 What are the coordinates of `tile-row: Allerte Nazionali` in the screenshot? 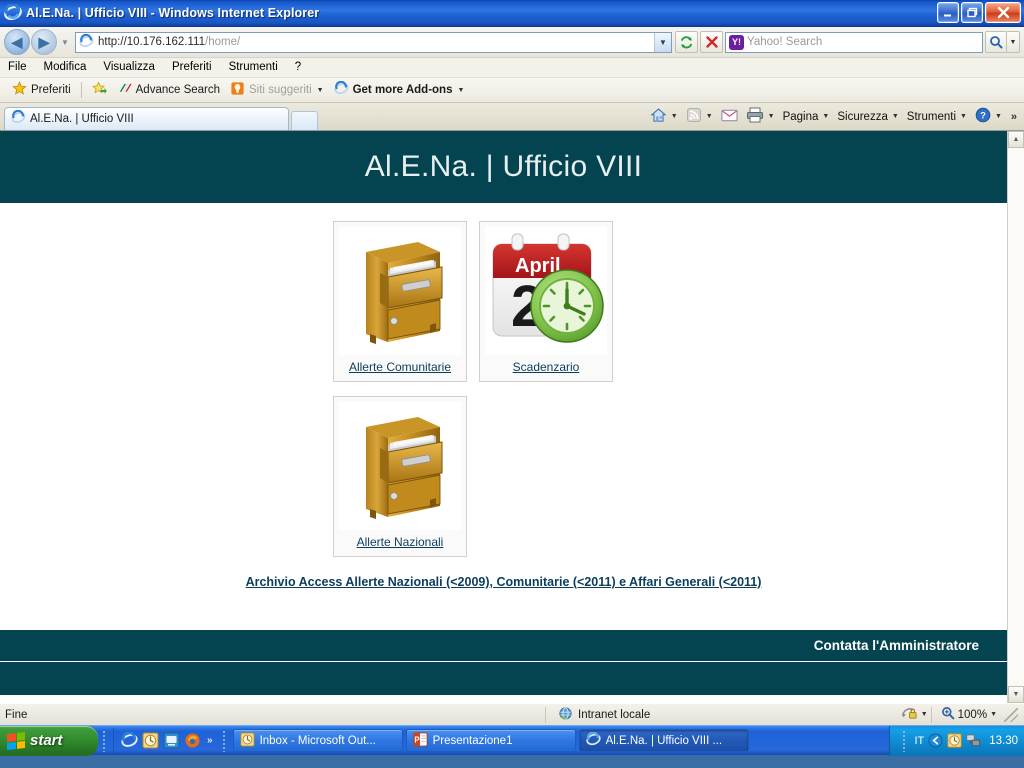 It's located at (670, 476).